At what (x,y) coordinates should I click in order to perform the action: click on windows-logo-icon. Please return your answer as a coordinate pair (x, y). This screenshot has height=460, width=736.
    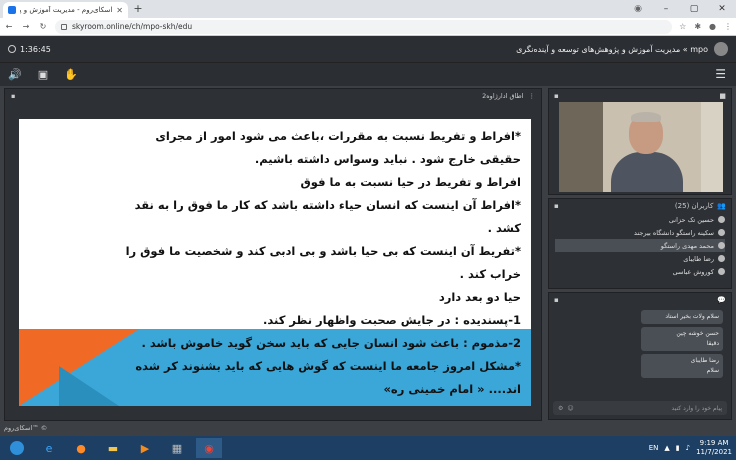
    Looking at the image, I should click on (17, 448).